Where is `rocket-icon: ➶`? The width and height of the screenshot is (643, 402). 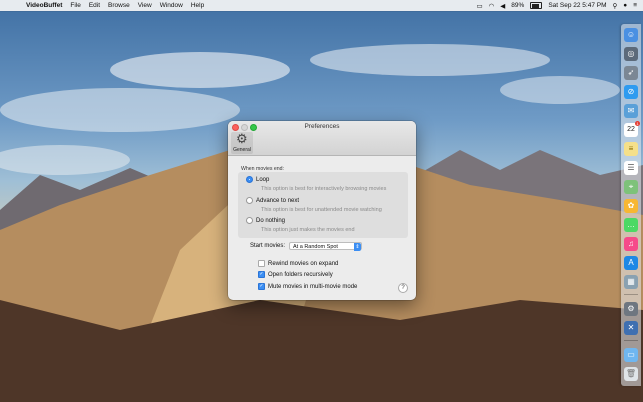 rocket-icon: ➶ is located at coordinates (631, 73).